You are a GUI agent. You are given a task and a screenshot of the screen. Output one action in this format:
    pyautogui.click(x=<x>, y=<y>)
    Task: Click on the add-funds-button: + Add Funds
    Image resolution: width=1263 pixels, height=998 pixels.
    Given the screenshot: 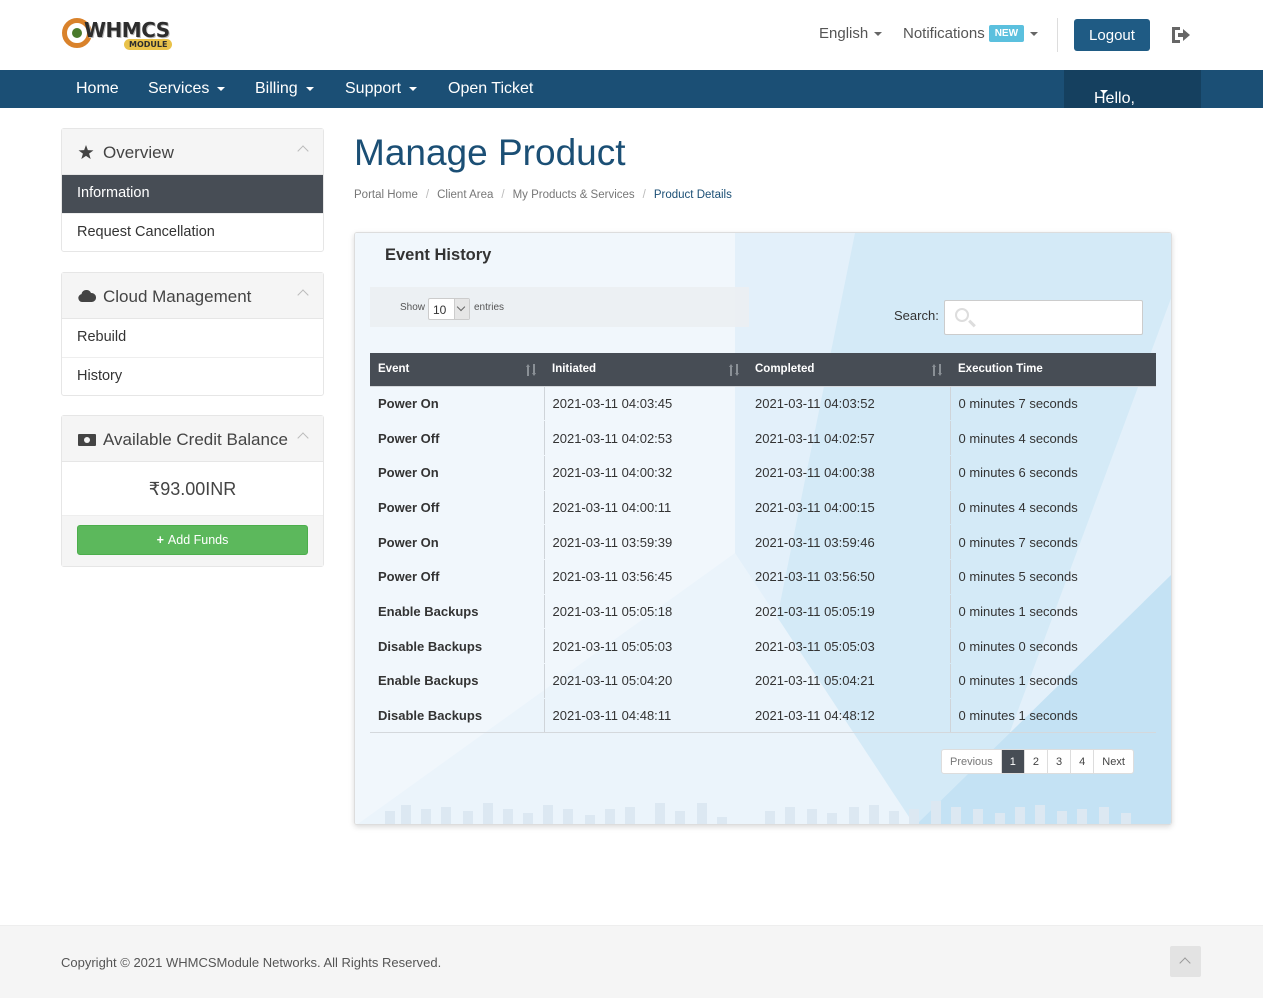 What is the action you would take?
    pyautogui.click(x=192, y=540)
    